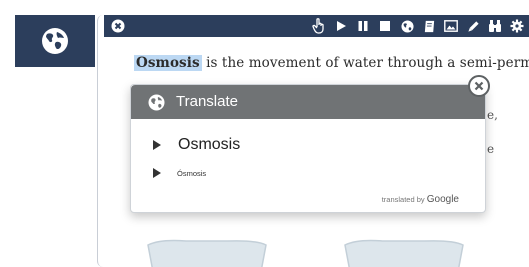  I want to click on globe-tile, so click(55, 41).